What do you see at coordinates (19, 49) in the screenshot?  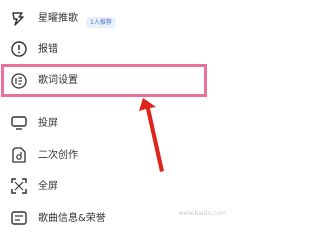 I see `warning-icon` at bounding box center [19, 49].